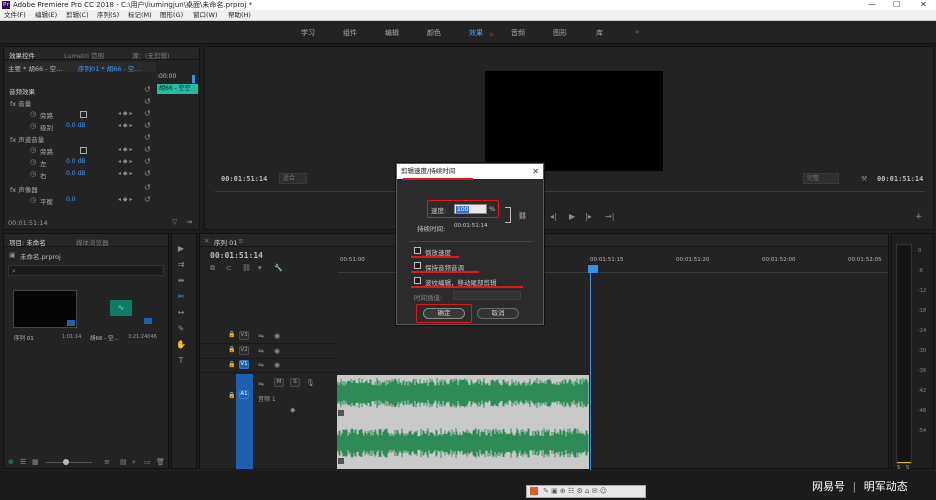 The width and height of the screenshot is (936, 500). I want to click on menu-clip: 剪辑(C), so click(77, 15).